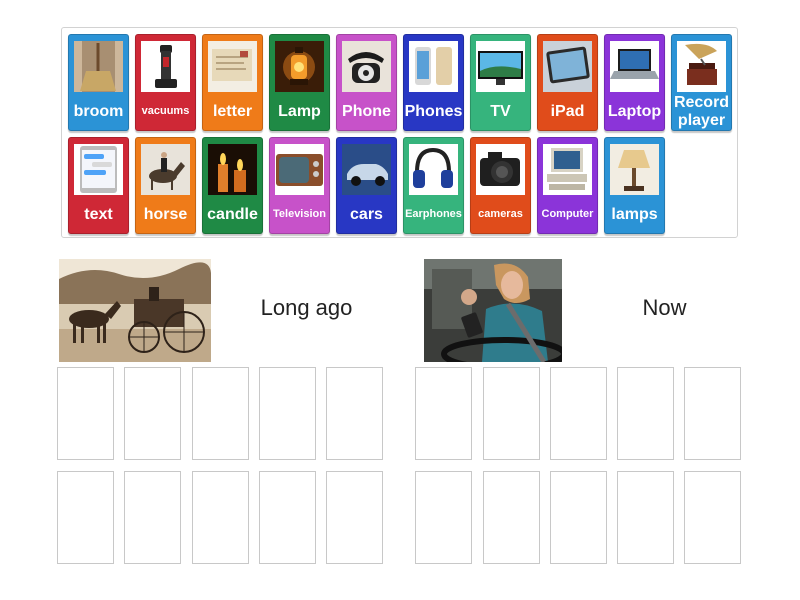 The height and width of the screenshot is (600, 800). What do you see at coordinates (232, 111) in the screenshot?
I see `word-card-label: letter` at bounding box center [232, 111].